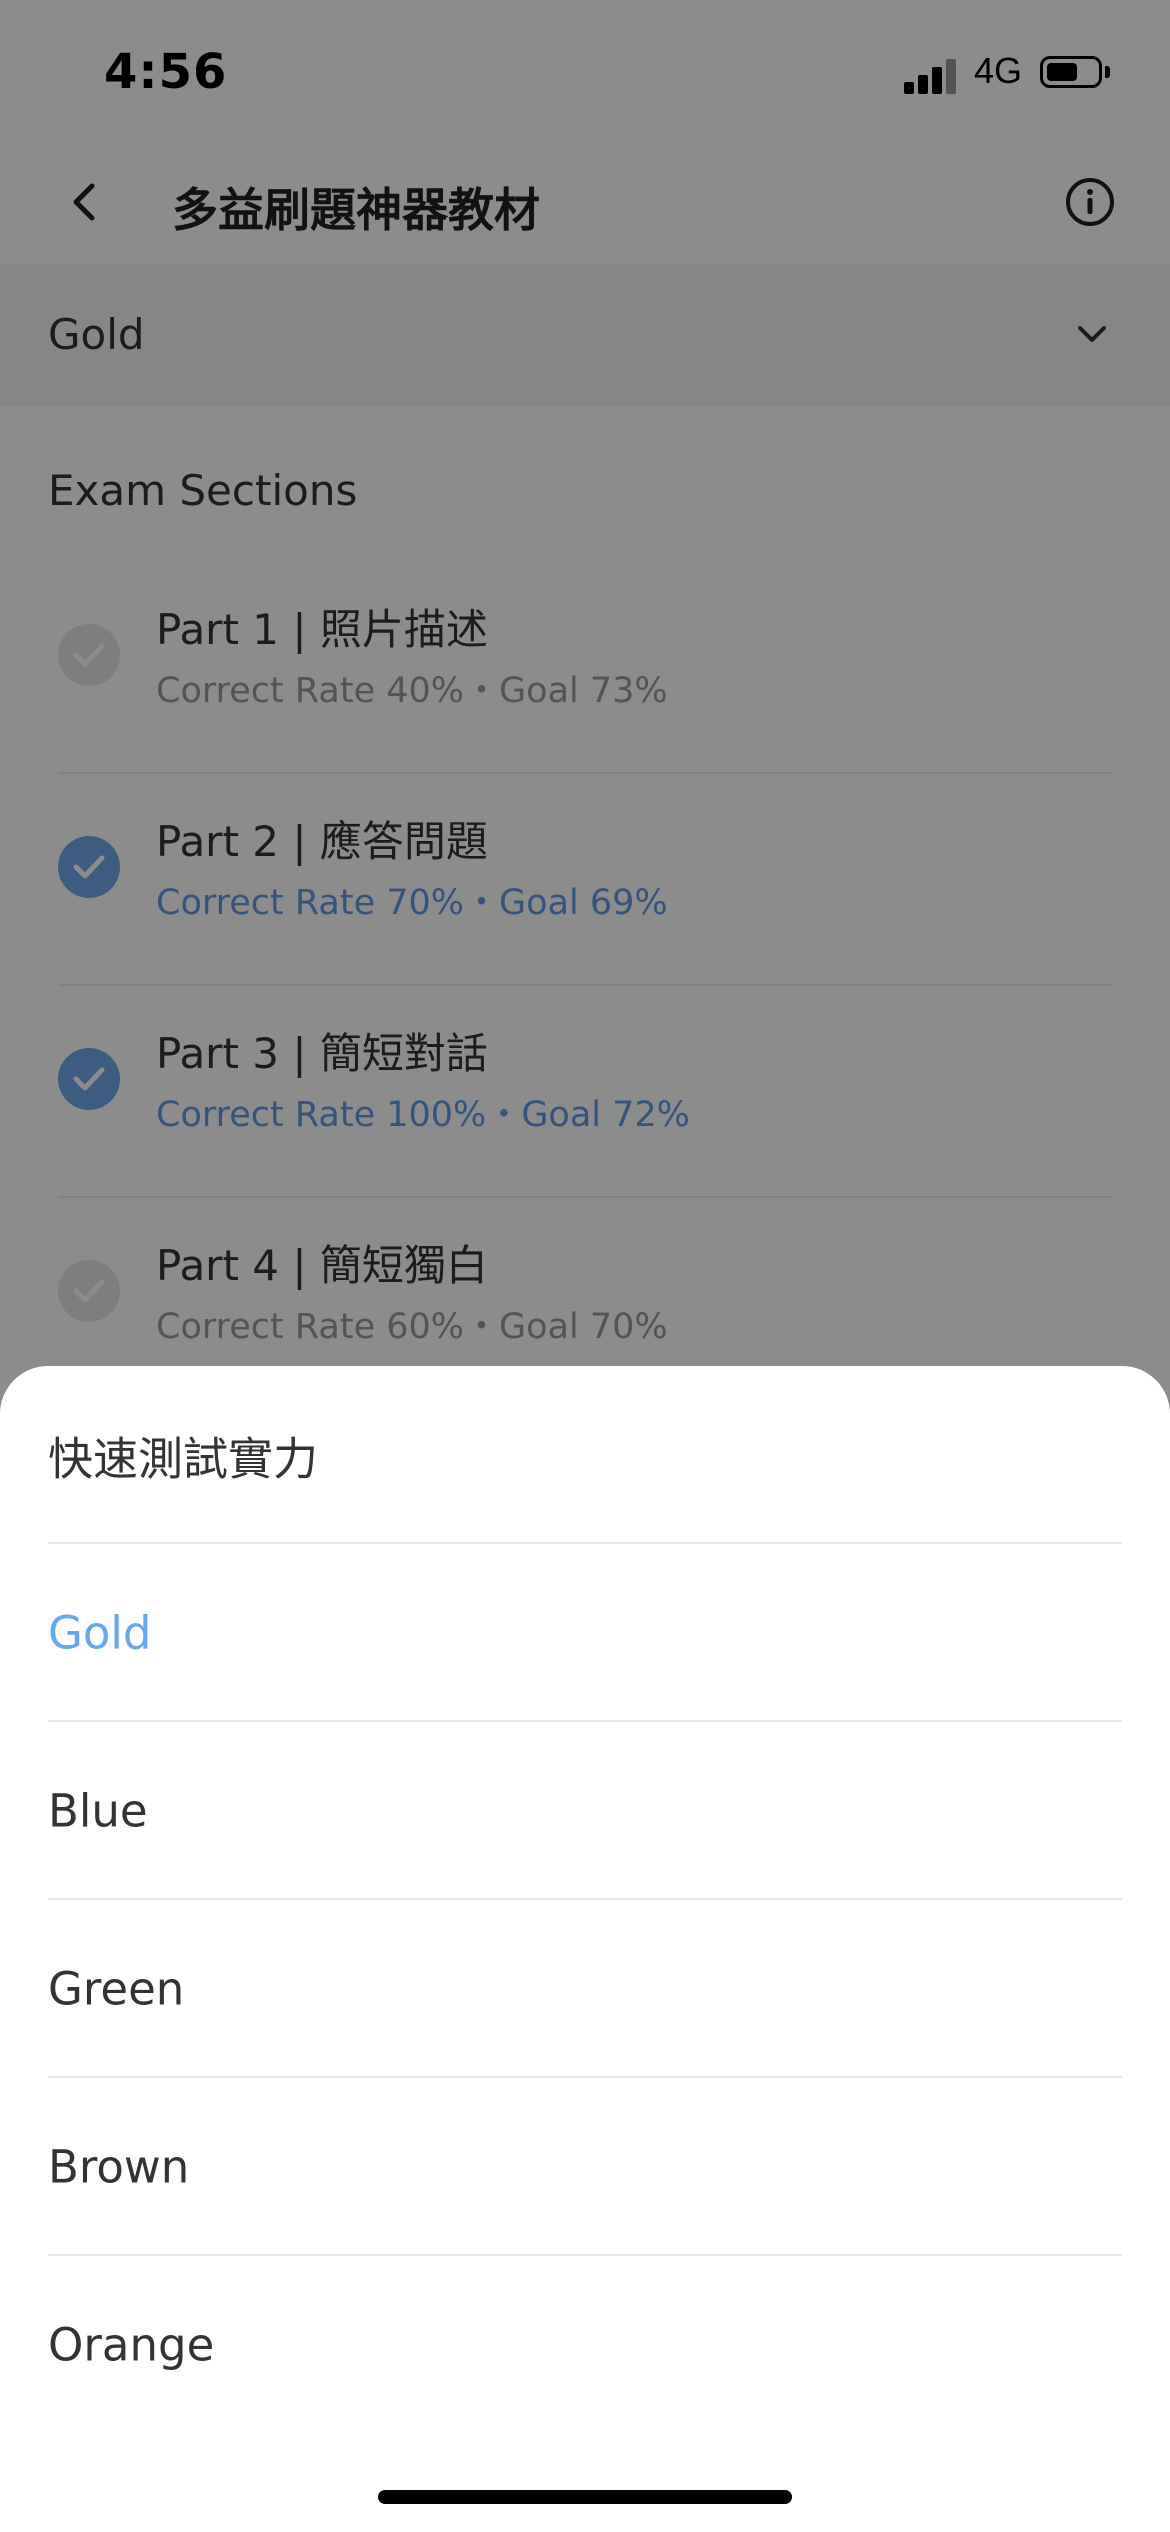 This screenshot has height=2532, width=1170. Describe the element at coordinates (585, 1455) in the screenshot. I see `sheet-option-quick-test: 快速測試實力` at that location.